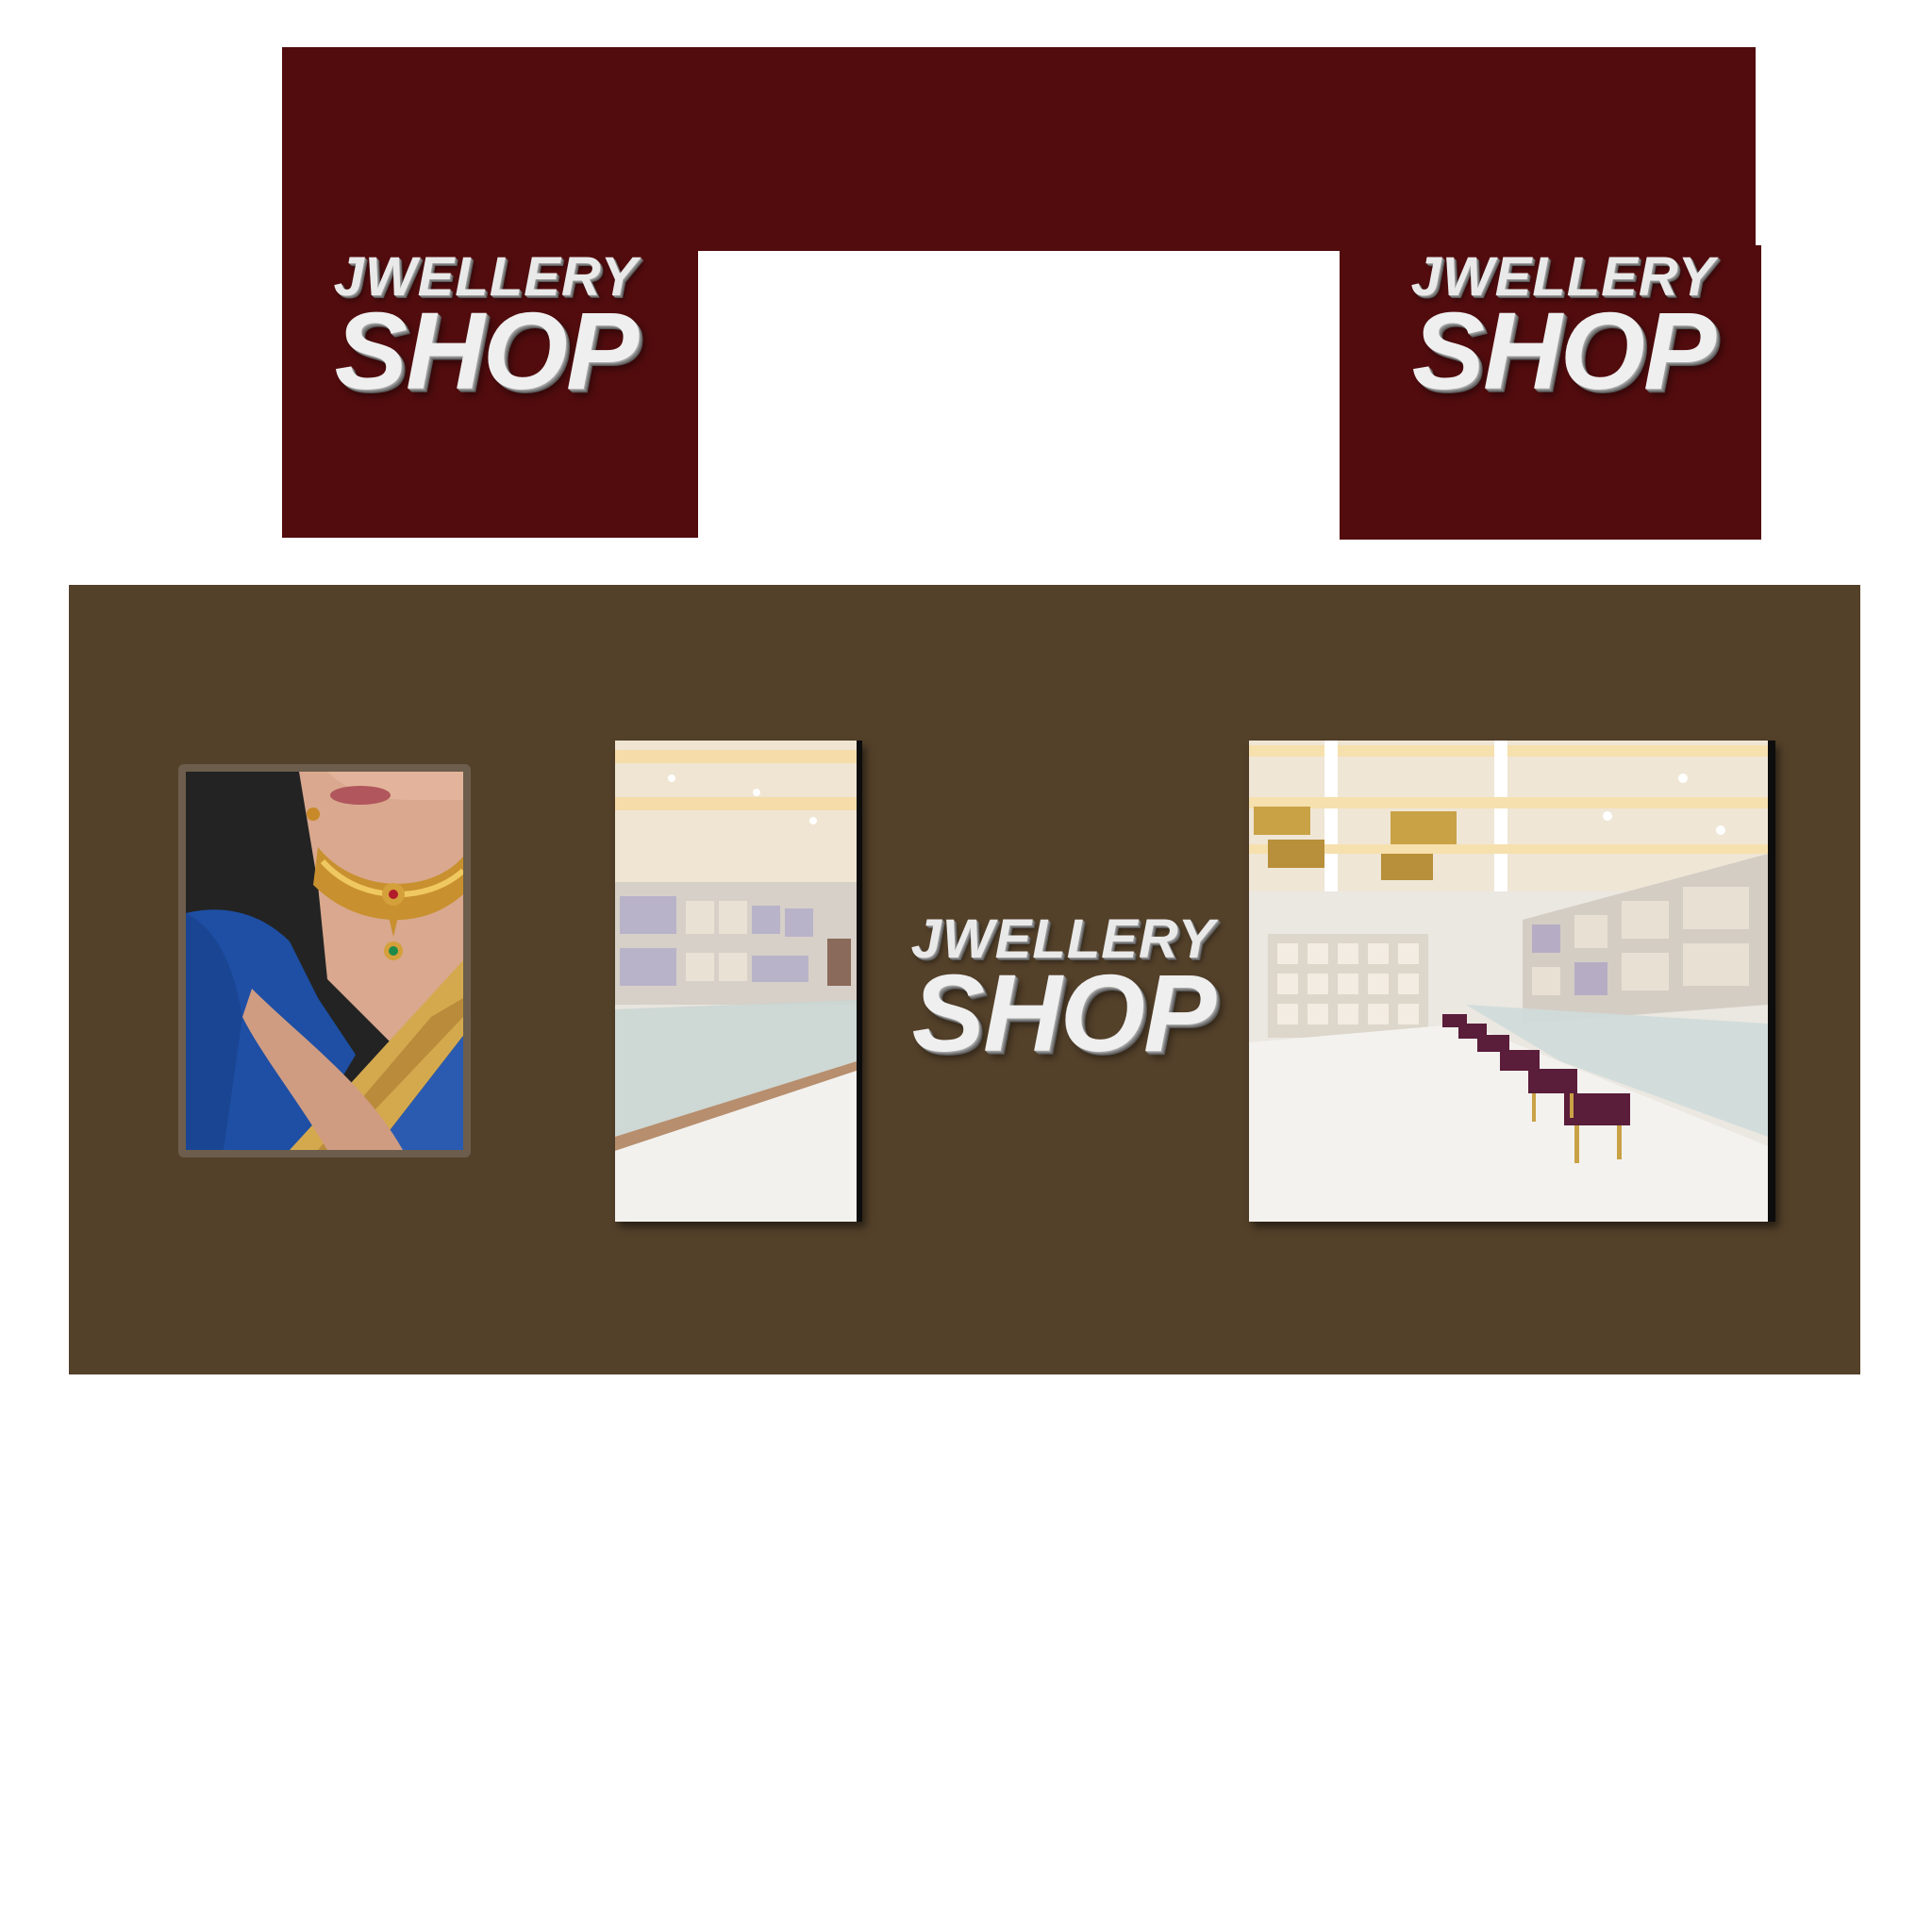 This screenshot has height=1932, width=1932. What do you see at coordinates (1019, 149) in the screenshot?
I see `top-fascia` at bounding box center [1019, 149].